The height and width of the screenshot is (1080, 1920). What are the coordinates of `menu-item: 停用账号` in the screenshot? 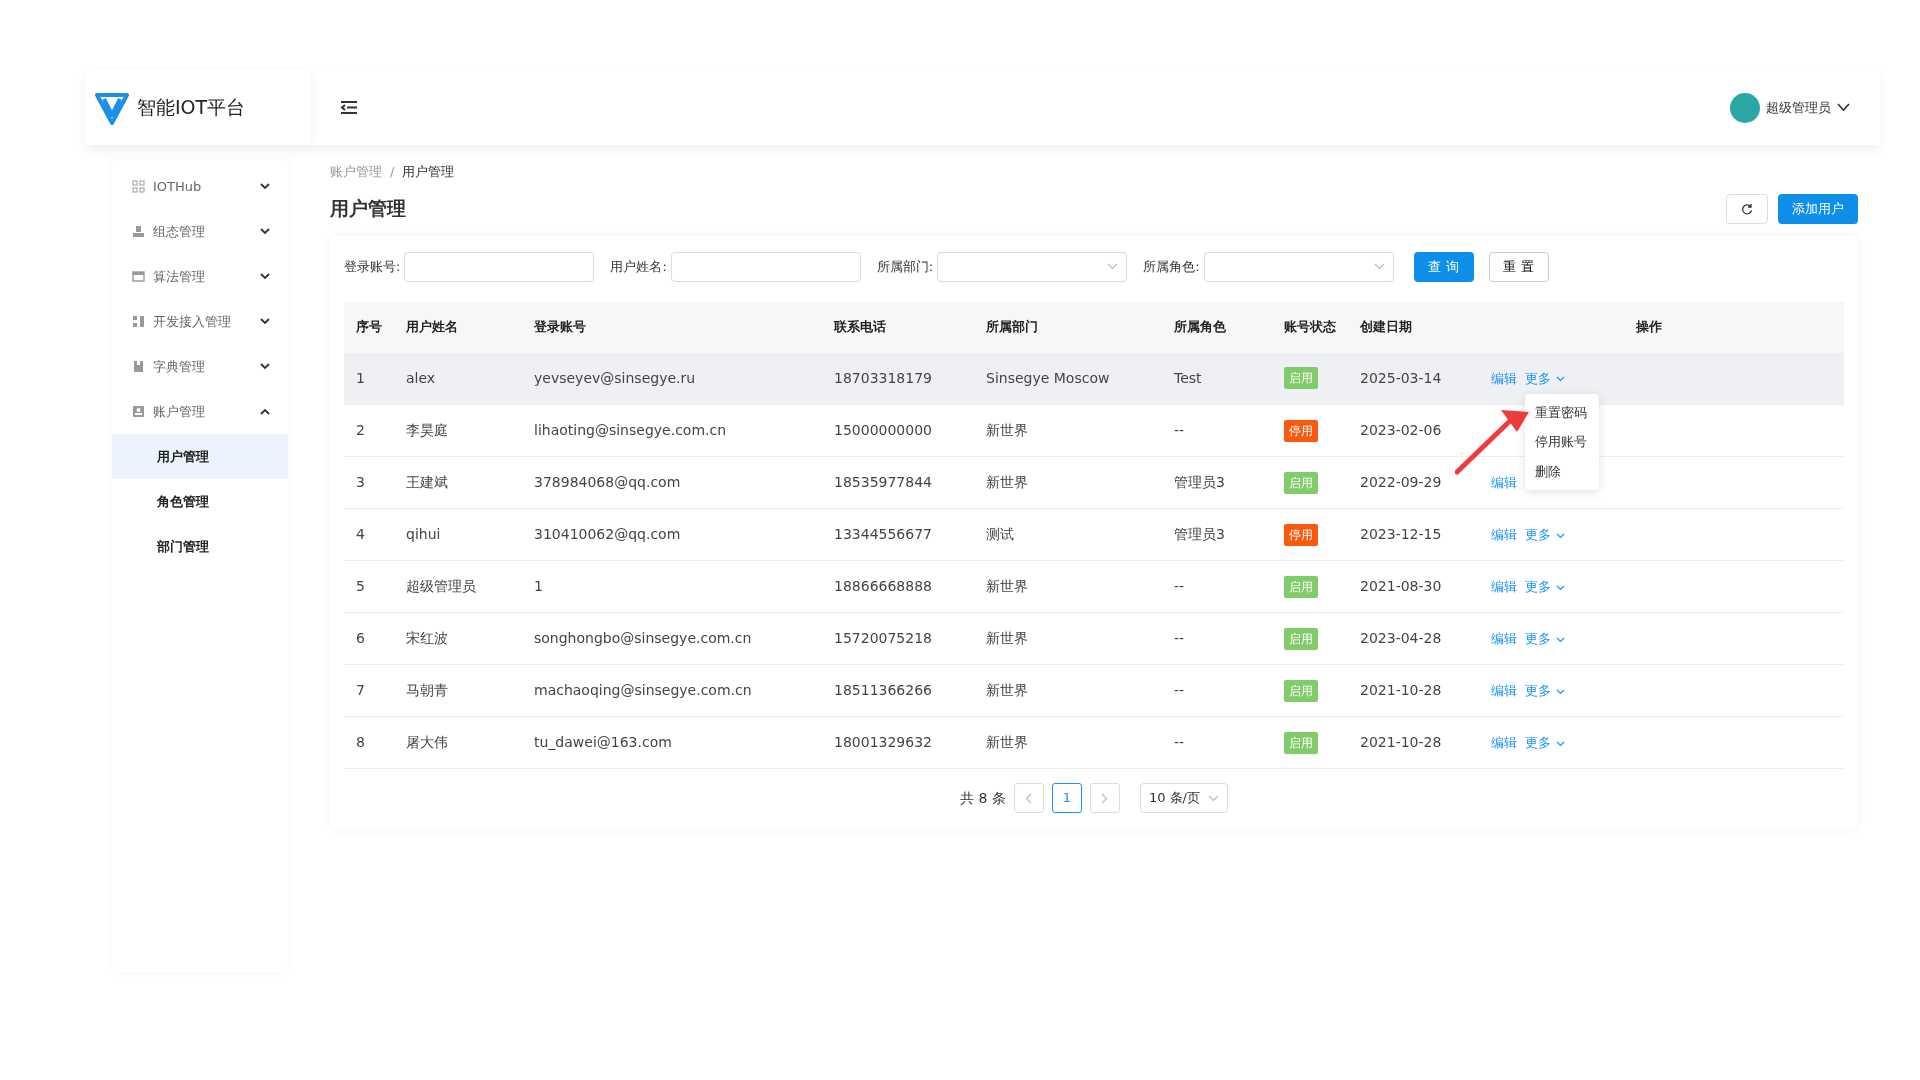 It's located at (1562, 442).